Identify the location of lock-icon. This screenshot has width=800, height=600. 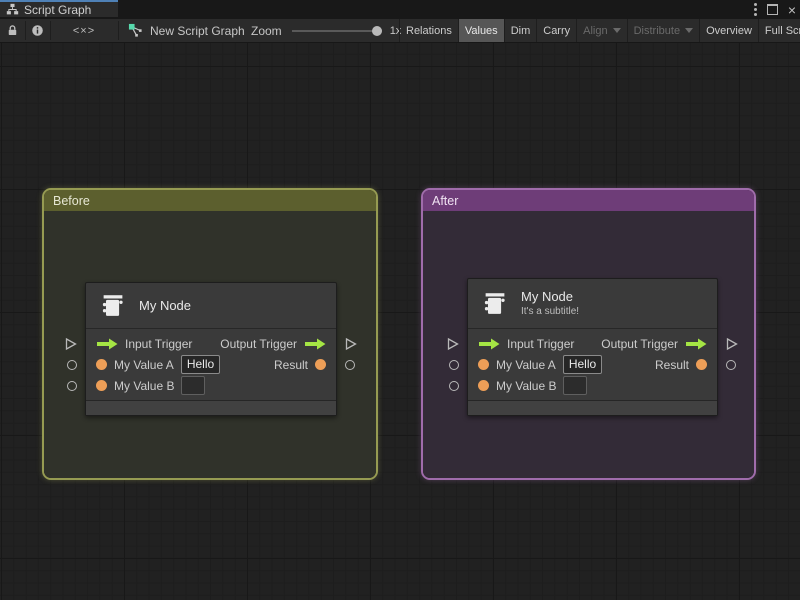
(12, 30).